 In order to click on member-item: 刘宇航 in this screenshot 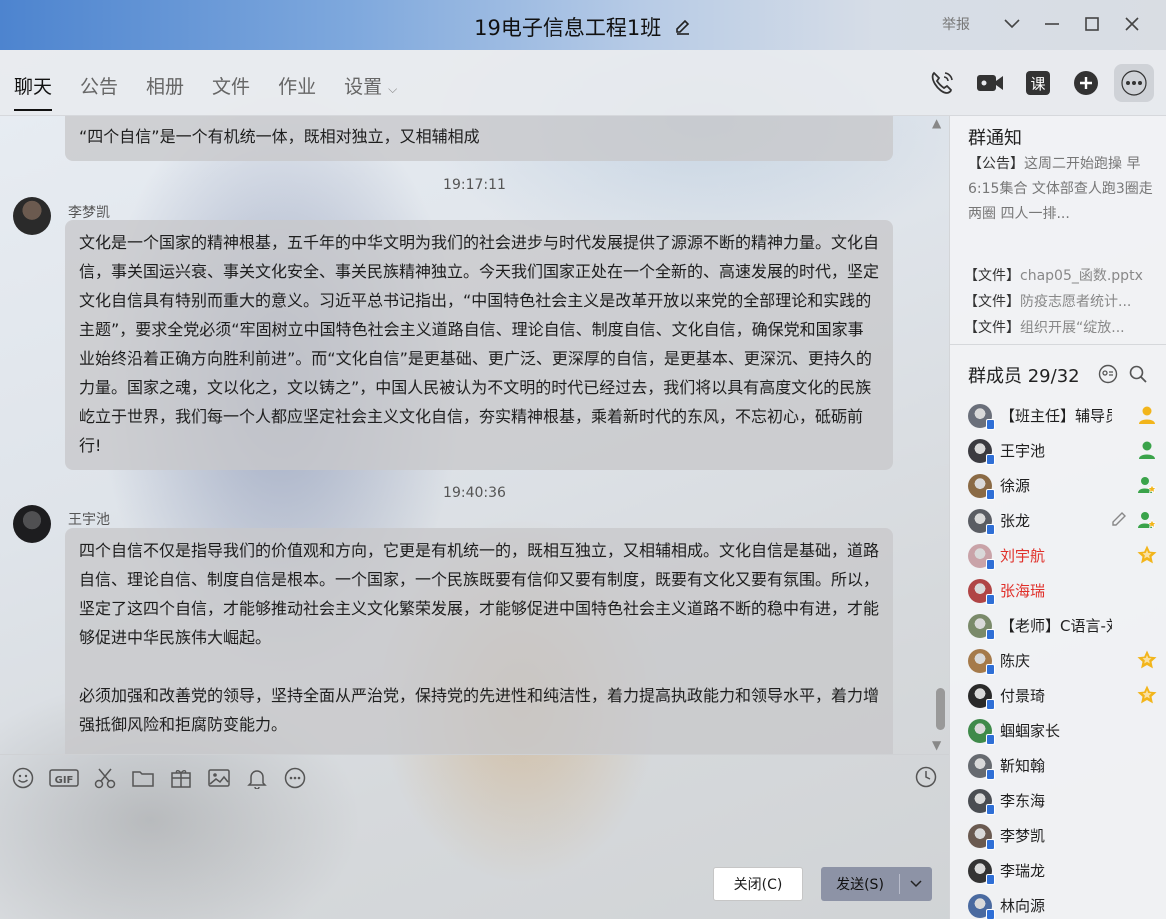, I will do `click(1063, 555)`.